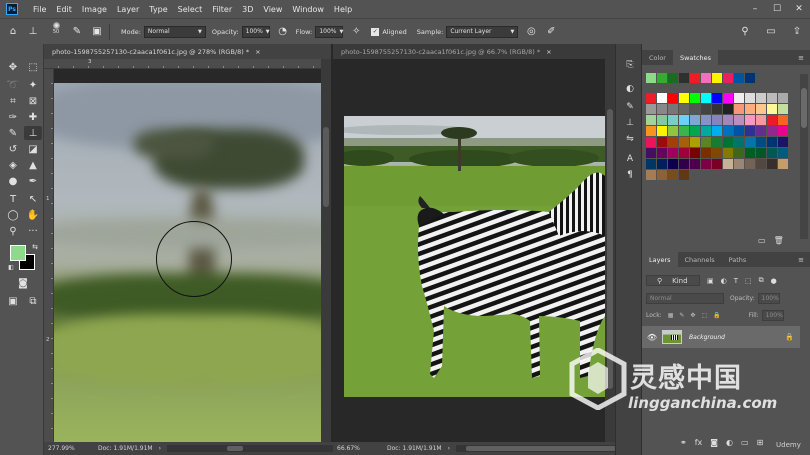 The width and height of the screenshot is (810, 455). Describe the element at coordinates (13, 181) in the screenshot. I see `dodge-tool-icon: ●` at that location.